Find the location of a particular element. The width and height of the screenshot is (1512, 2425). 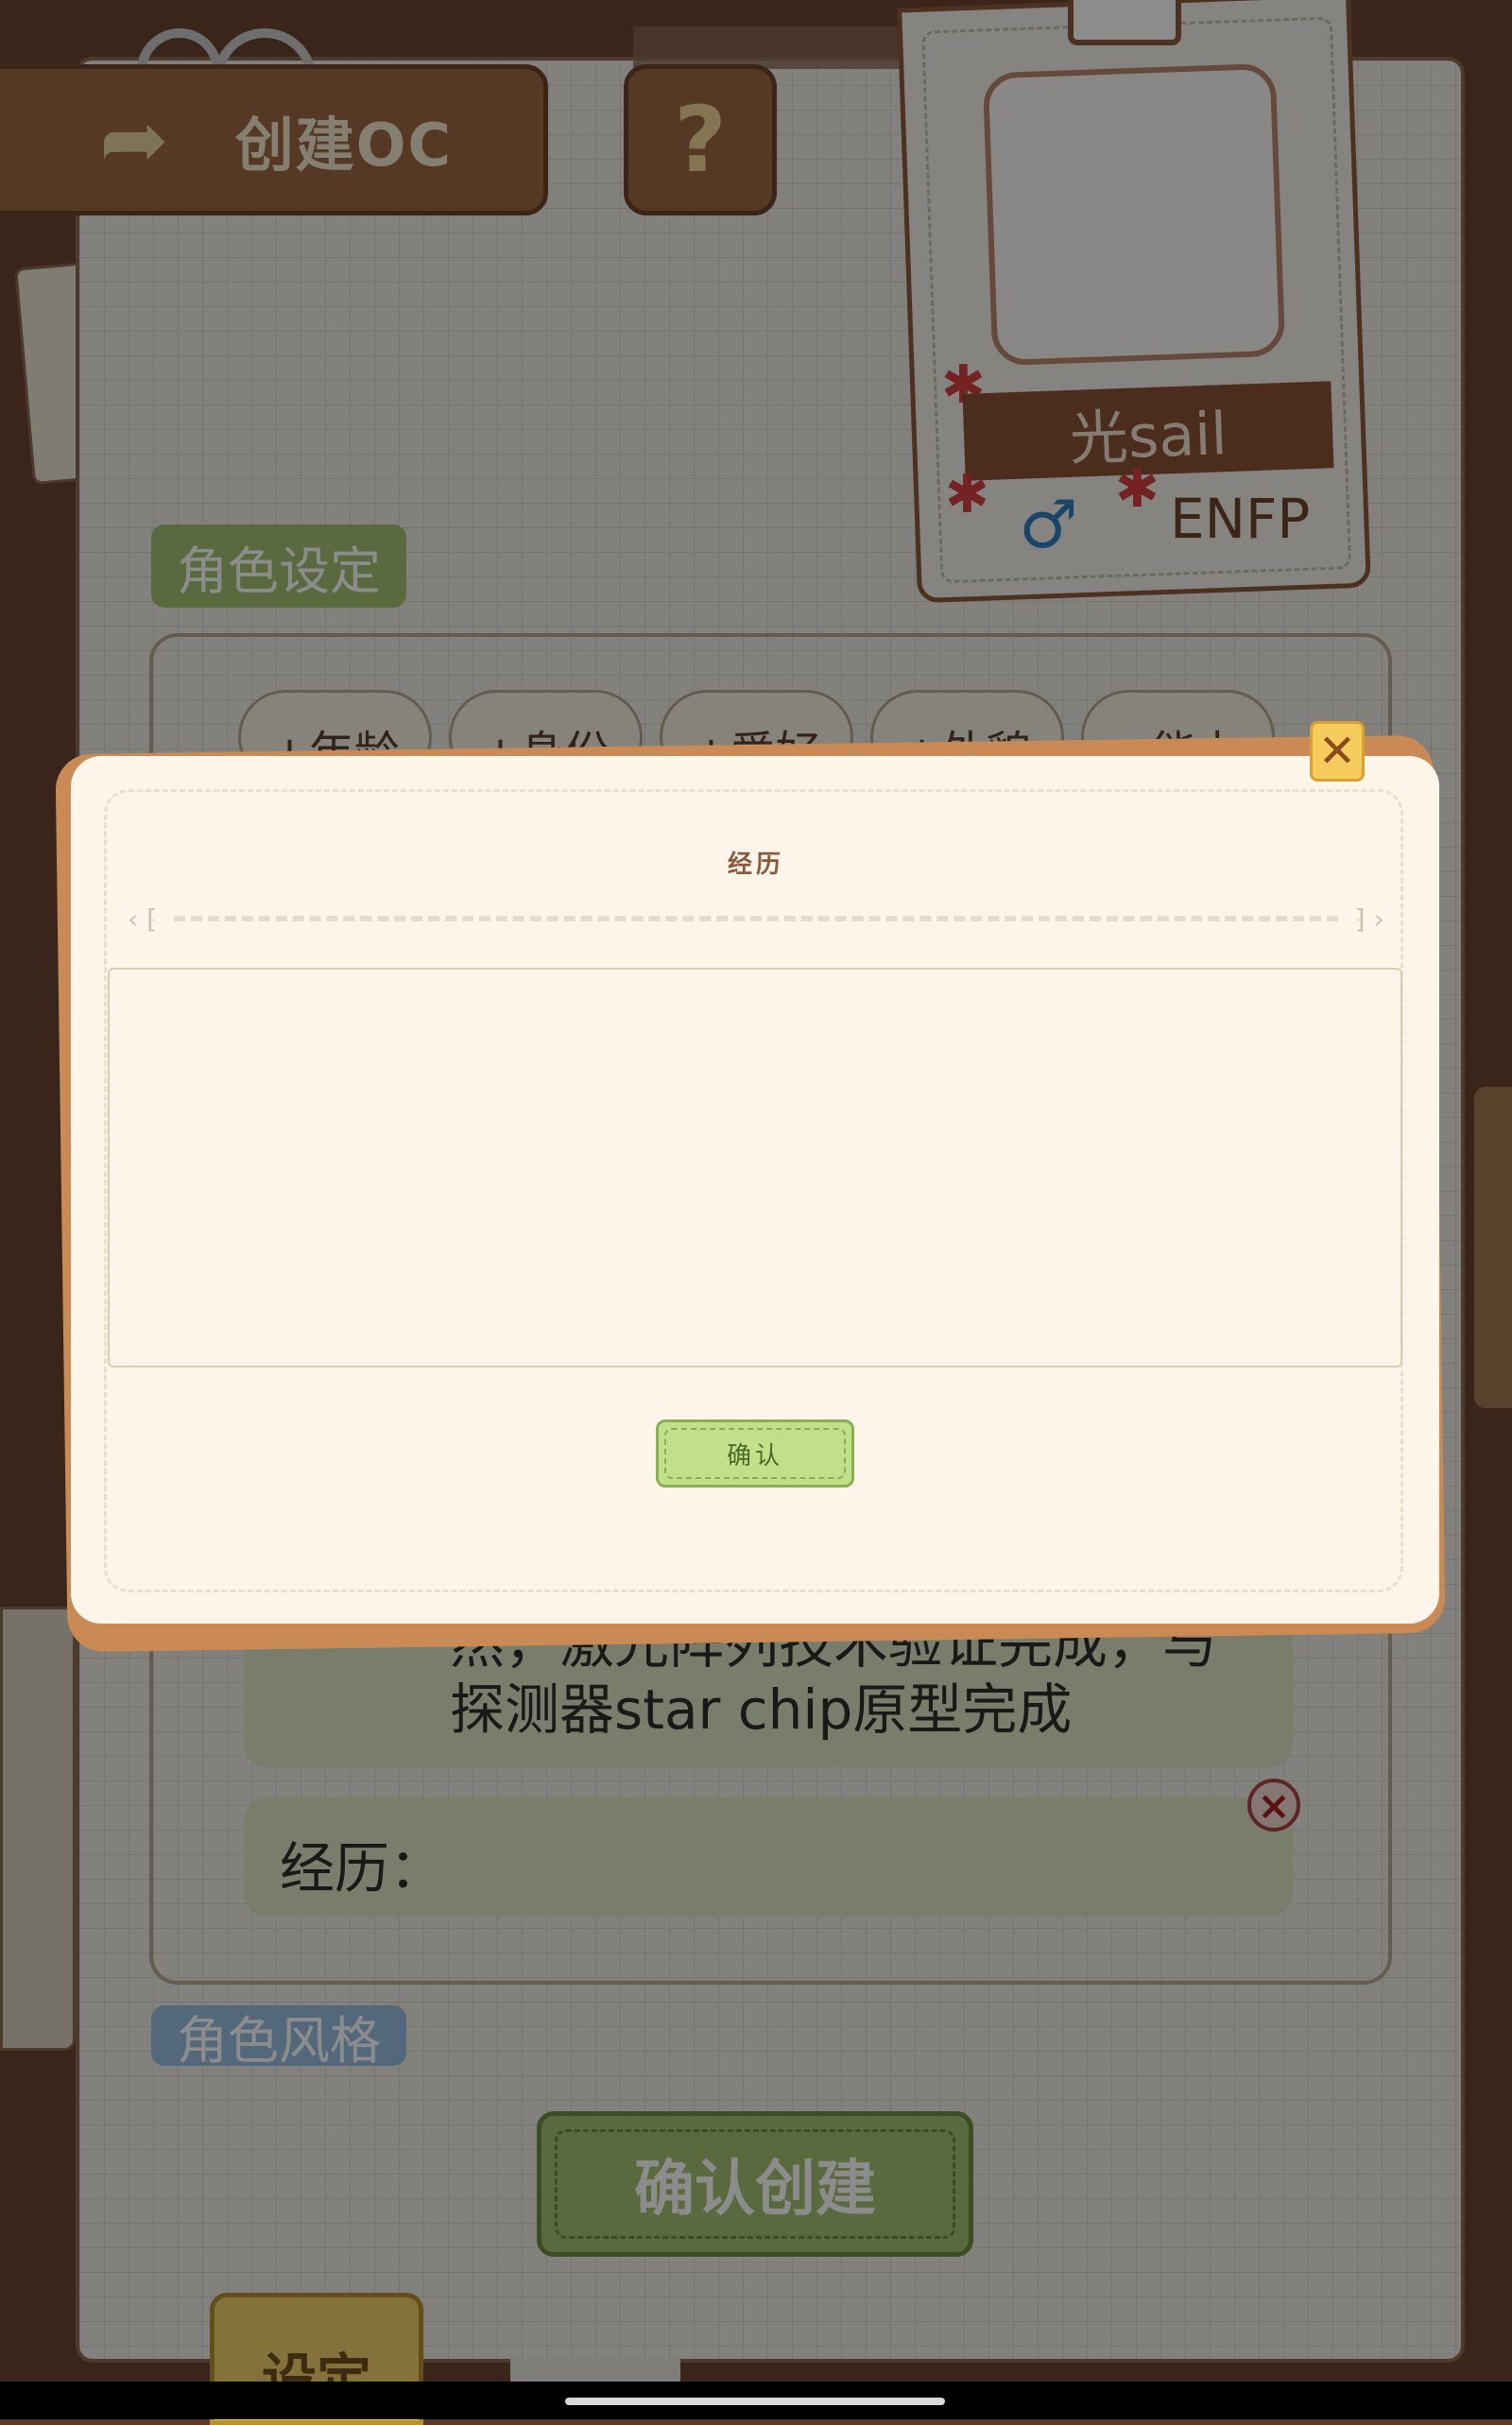

modal-confirm-button: 确认 is located at coordinates (755, 1454).